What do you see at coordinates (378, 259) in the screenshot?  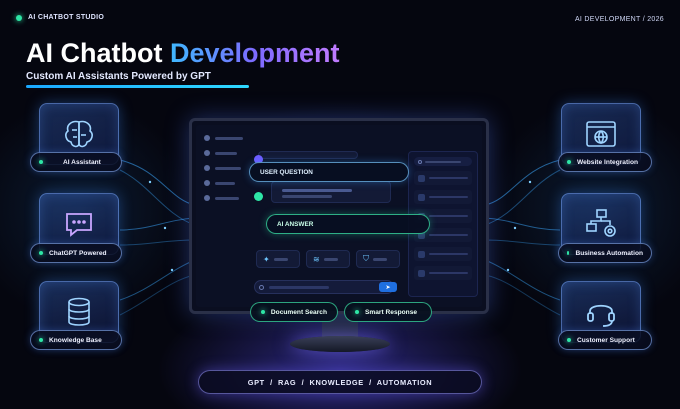 I see `feature-tile: ⛉` at bounding box center [378, 259].